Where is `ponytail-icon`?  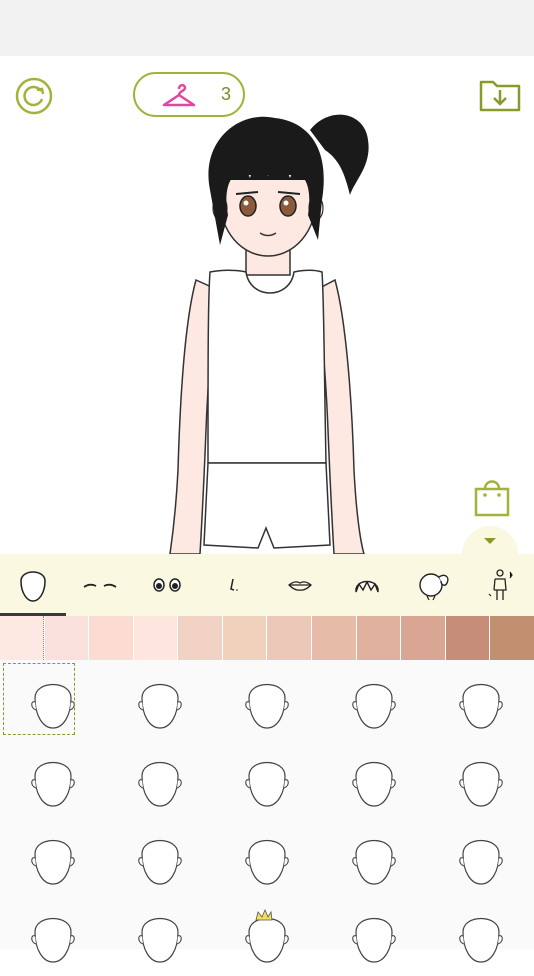
ponytail-icon is located at coordinates (434, 587).